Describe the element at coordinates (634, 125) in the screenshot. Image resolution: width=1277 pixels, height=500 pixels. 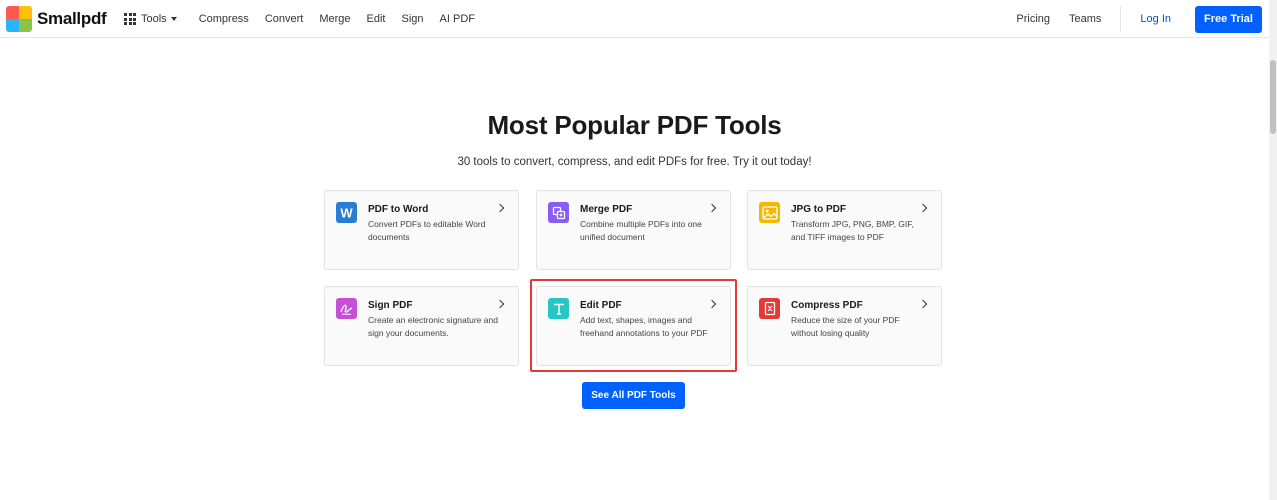
I see `section-title: Most Popular PDF Tools` at that location.